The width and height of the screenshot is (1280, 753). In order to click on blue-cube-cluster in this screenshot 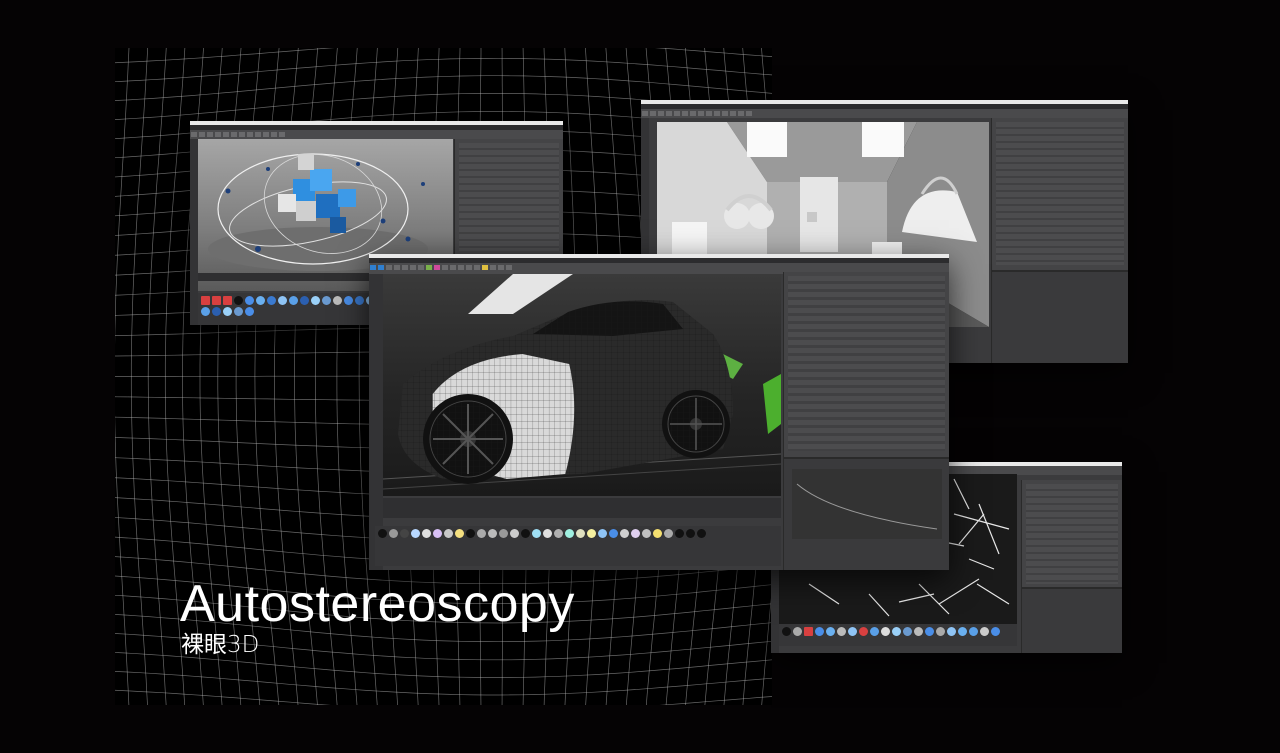, I will do `click(317, 193)`.